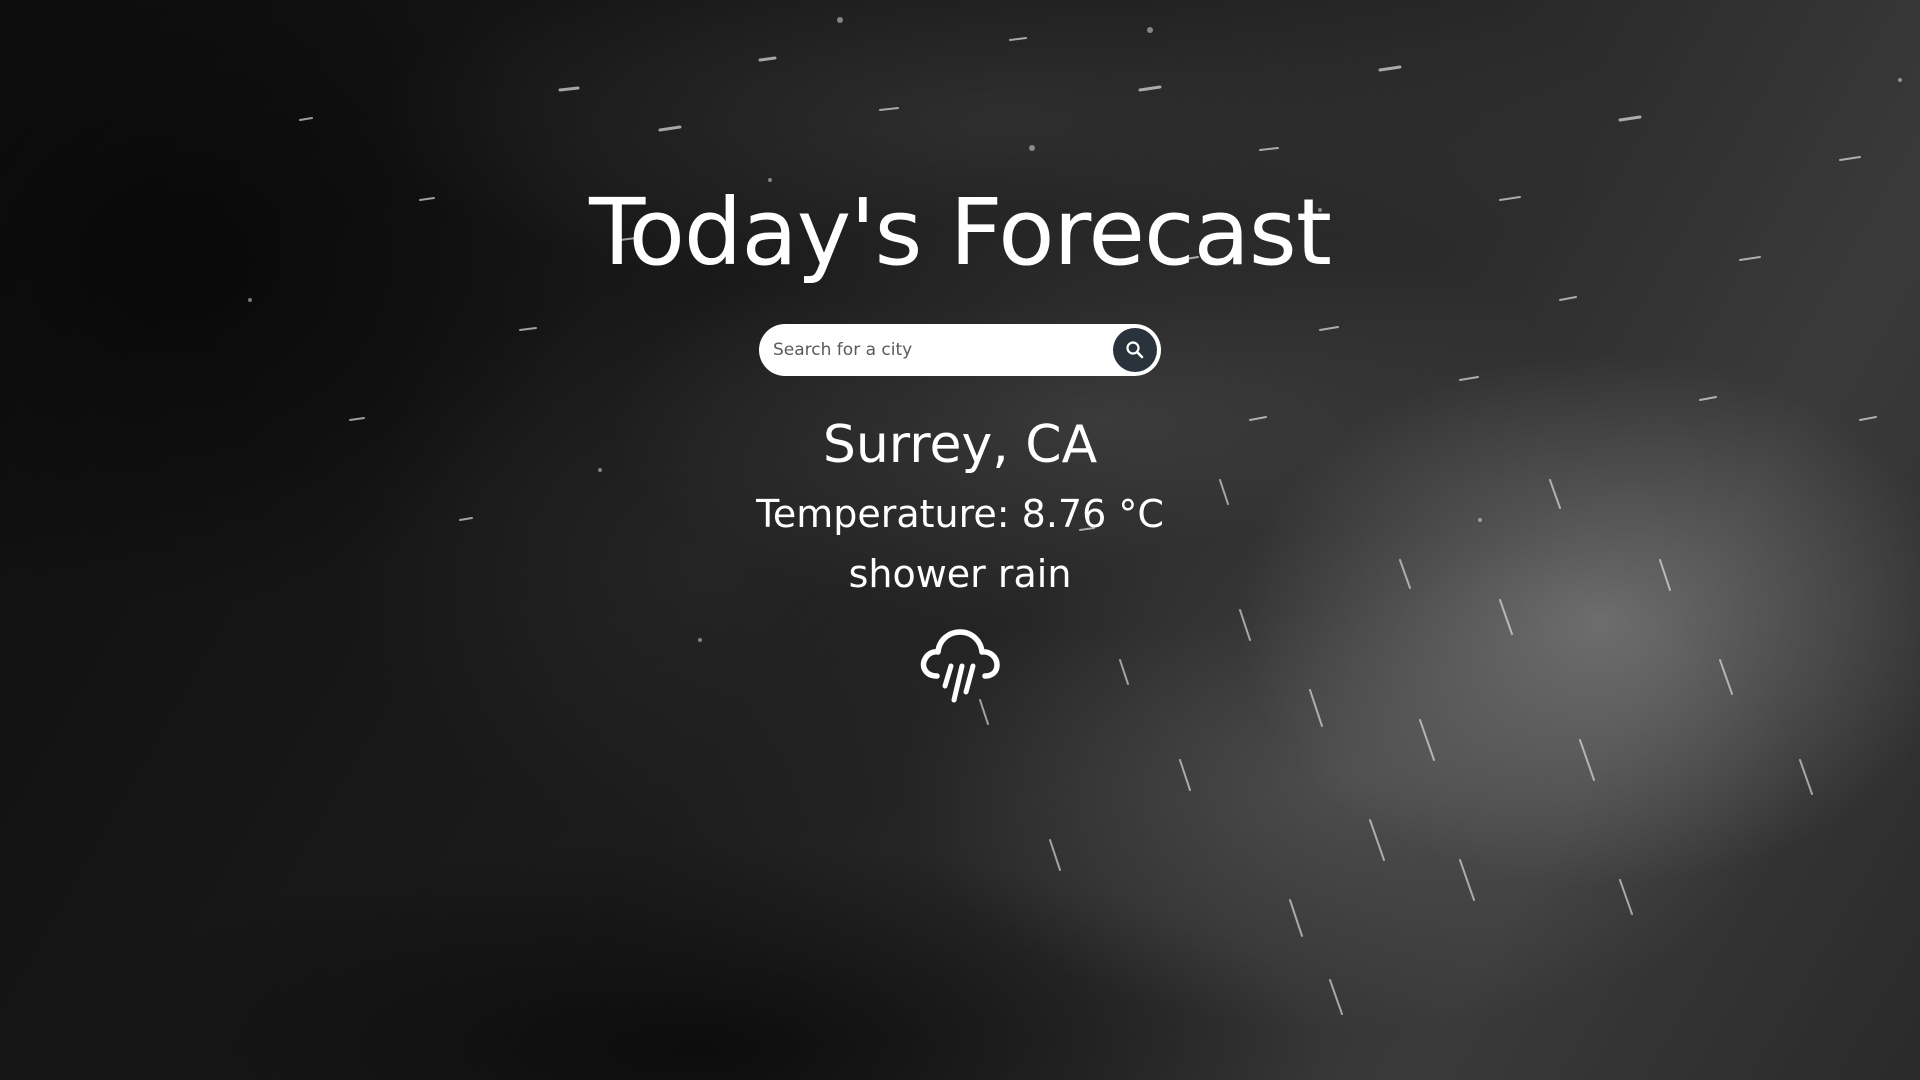 The height and width of the screenshot is (1080, 1920). I want to click on city-name: Surrey, CA, so click(960, 445).